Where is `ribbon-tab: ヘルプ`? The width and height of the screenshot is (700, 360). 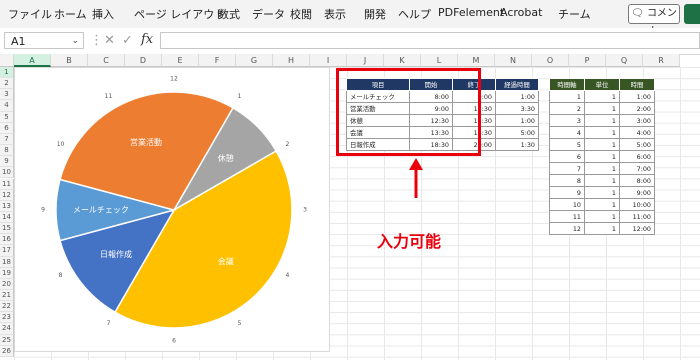 ribbon-tab: ヘルプ is located at coordinates (414, 14).